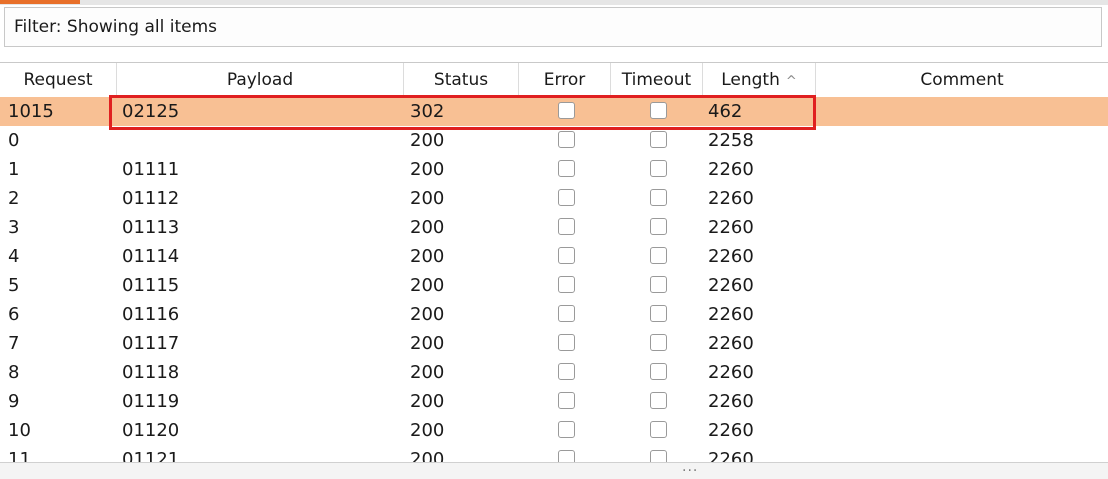 Image resolution: width=1108 pixels, height=479 pixels. Describe the element at coordinates (554, 401) in the screenshot. I see `table-row: 9 01119 200 2260` at that location.